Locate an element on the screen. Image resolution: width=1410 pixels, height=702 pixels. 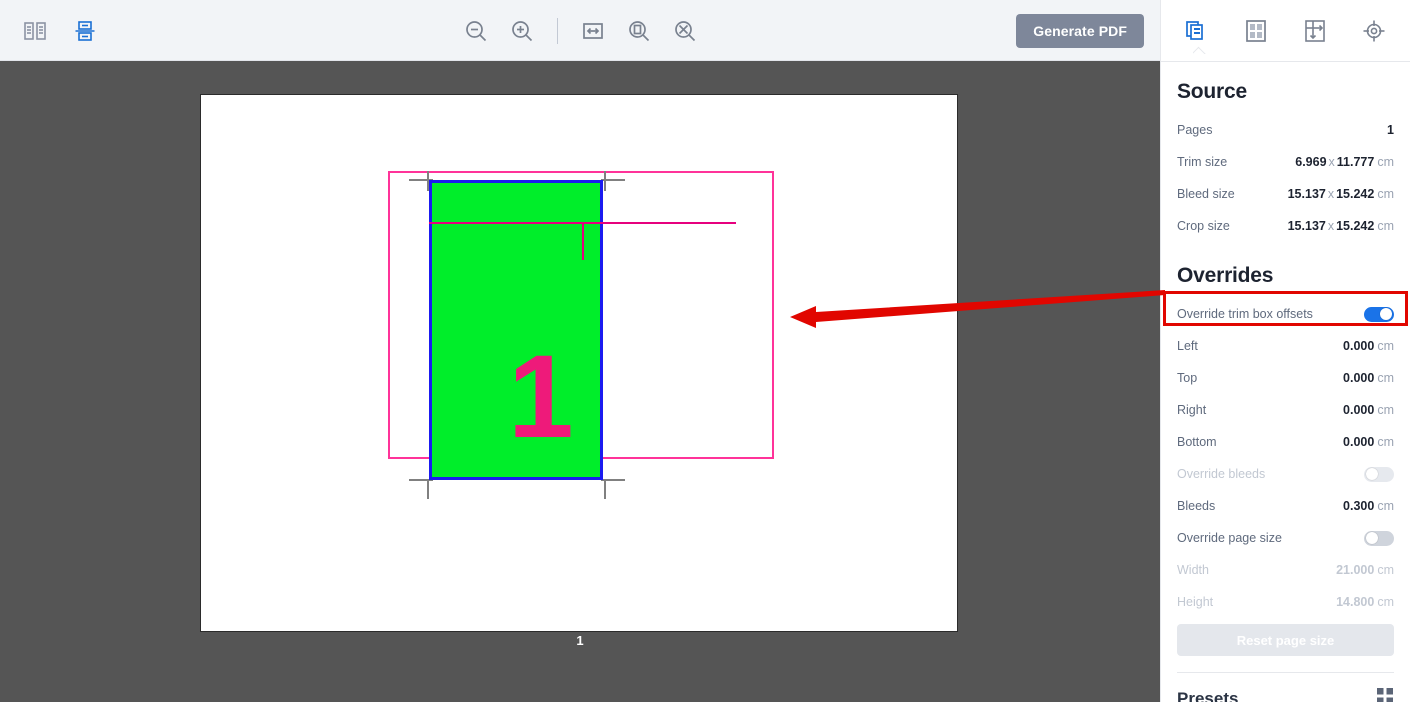
width-unit: cm is located at coordinates (1385, 570).